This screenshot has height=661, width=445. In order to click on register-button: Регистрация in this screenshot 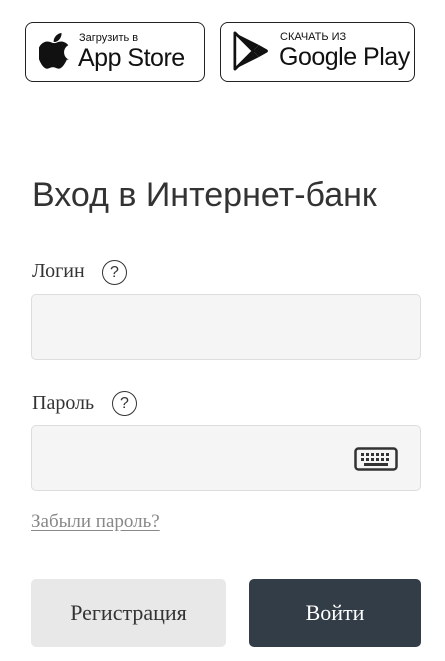, I will do `click(128, 613)`.